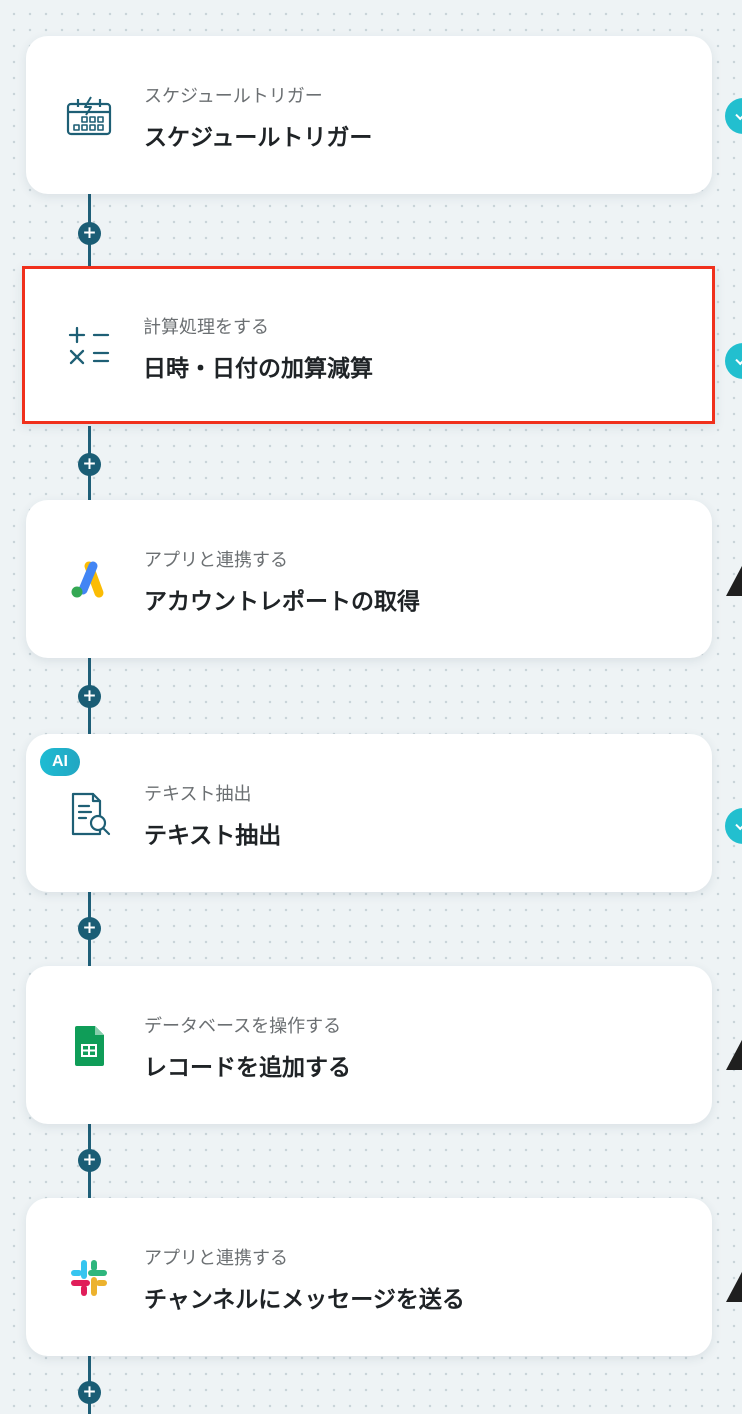 The image size is (742, 1414). I want to click on step-title: アカウントレポートの取得, so click(282, 602).